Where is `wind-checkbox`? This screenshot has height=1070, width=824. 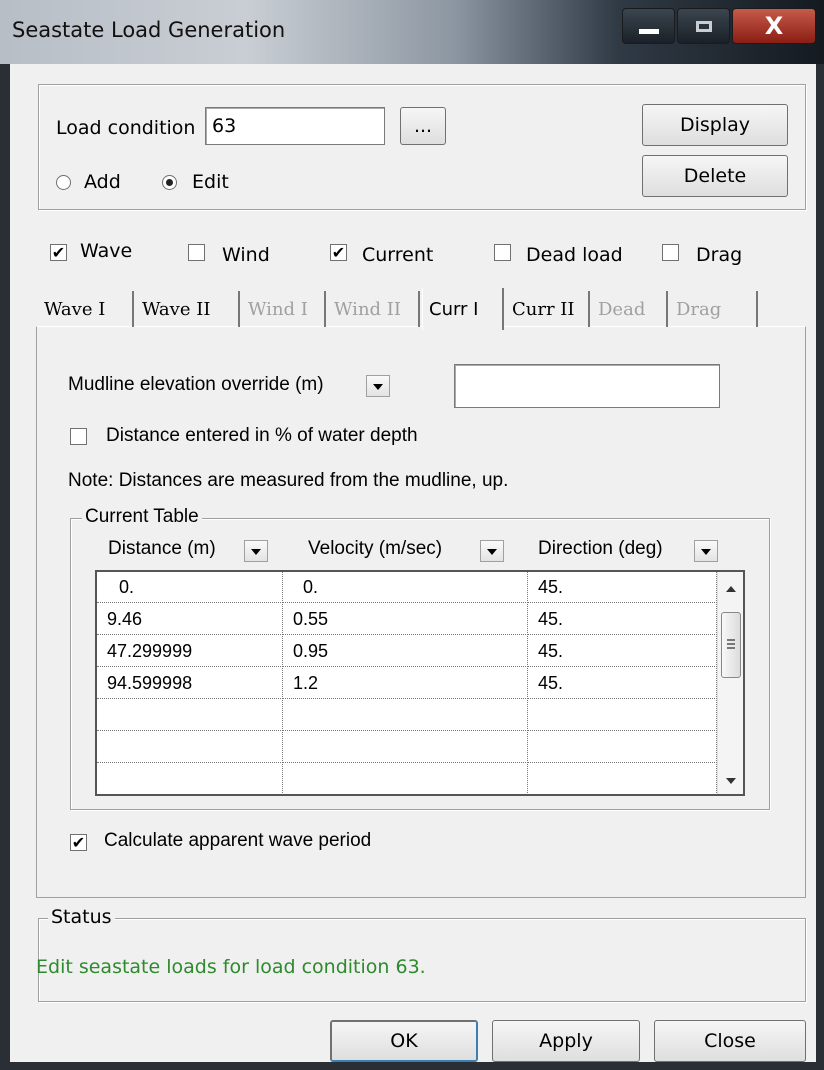 wind-checkbox is located at coordinates (196, 252).